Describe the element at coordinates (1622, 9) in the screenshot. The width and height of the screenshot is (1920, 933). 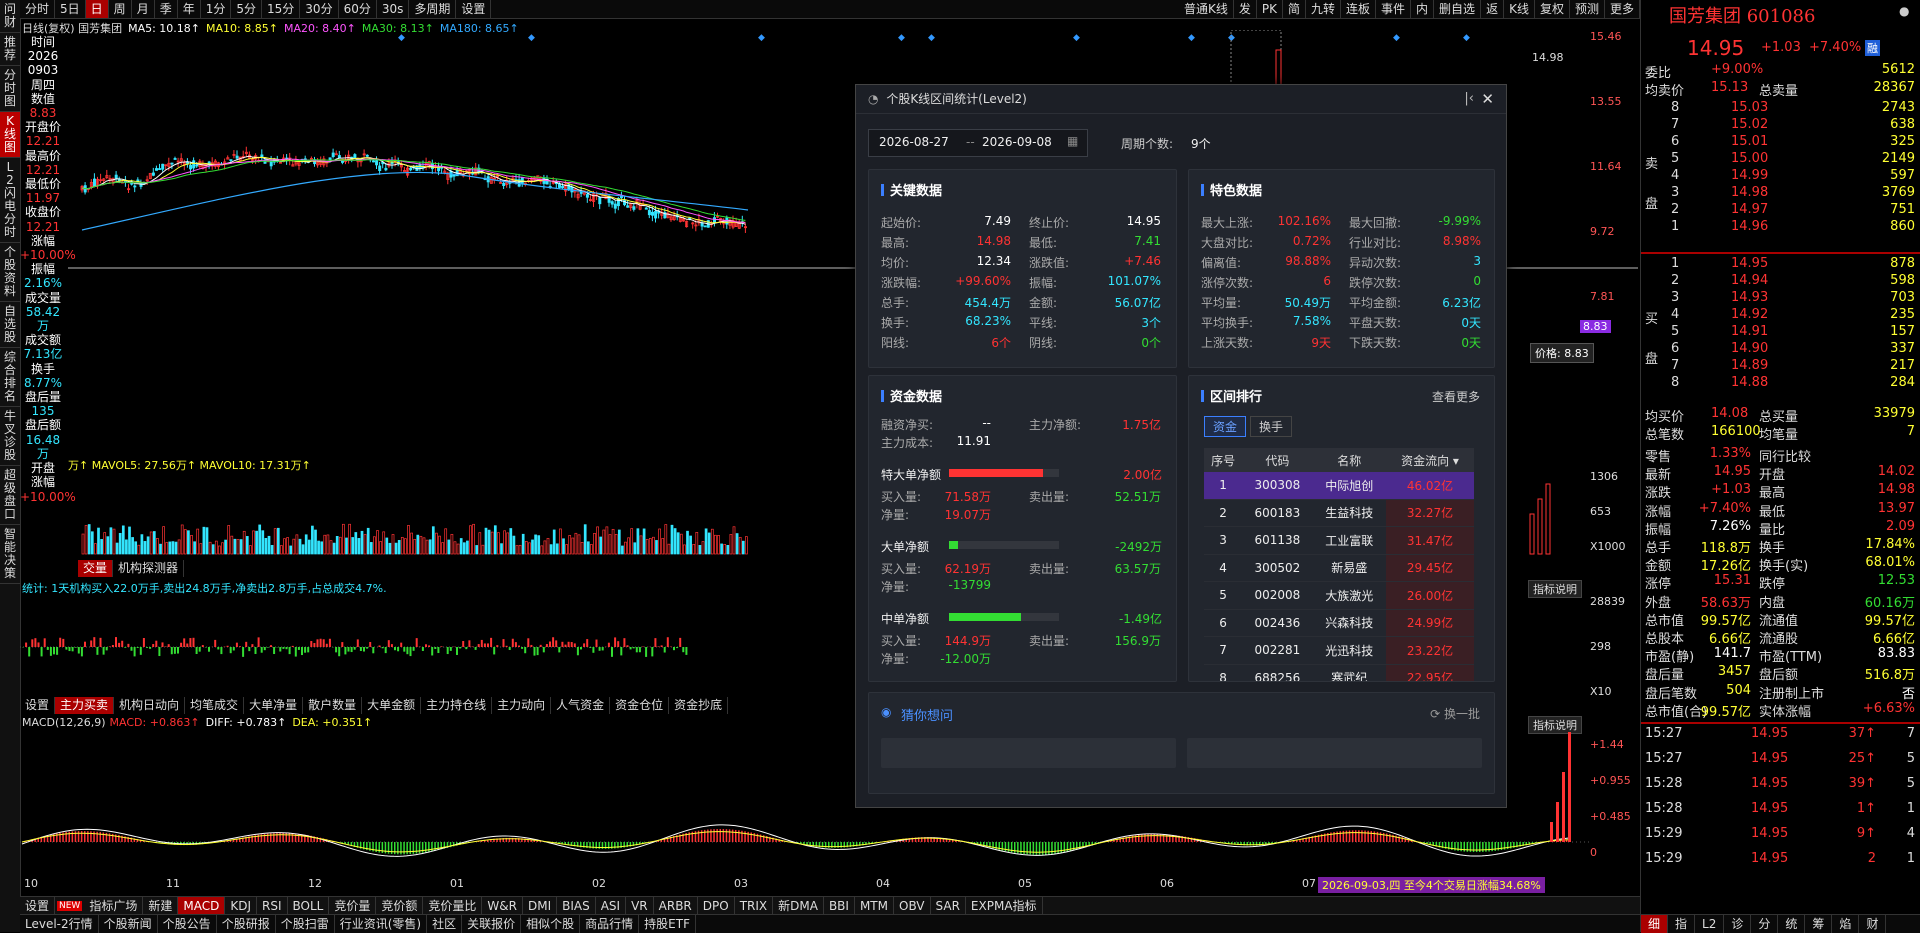
I see `toolbar-button: 更多` at that location.